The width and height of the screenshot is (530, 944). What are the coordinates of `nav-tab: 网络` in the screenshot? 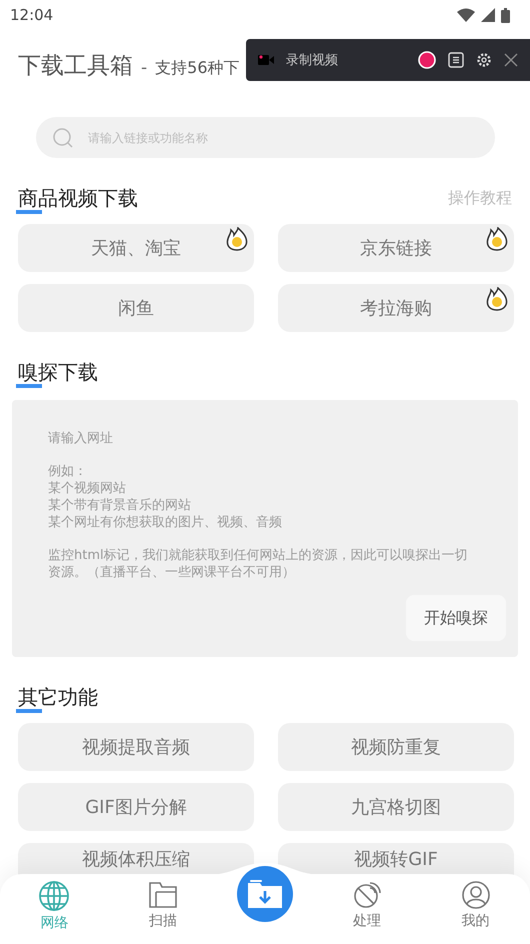 It's located at (54, 906).